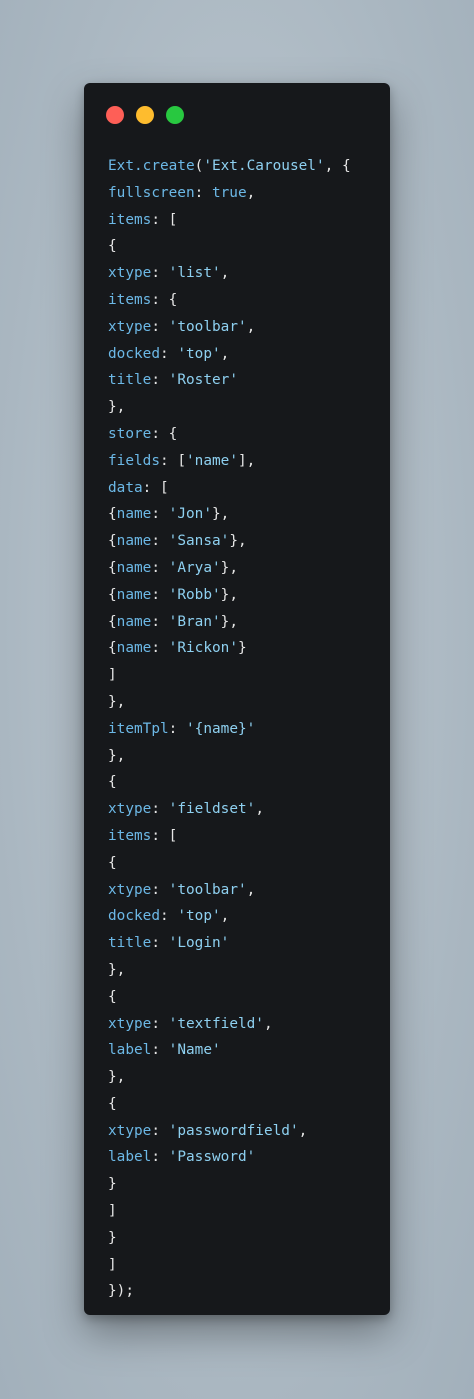 The image size is (474, 1399). I want to click on code-line: label: 'Name', so click(164, 1050).